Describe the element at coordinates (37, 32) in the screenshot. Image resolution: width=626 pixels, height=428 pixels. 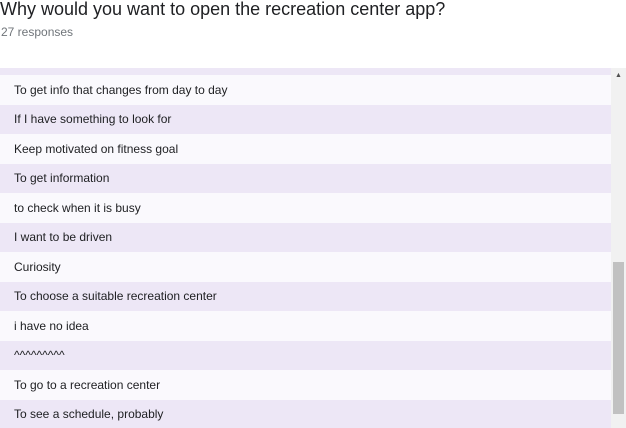
I see `response-count: 27 responses` at that location.